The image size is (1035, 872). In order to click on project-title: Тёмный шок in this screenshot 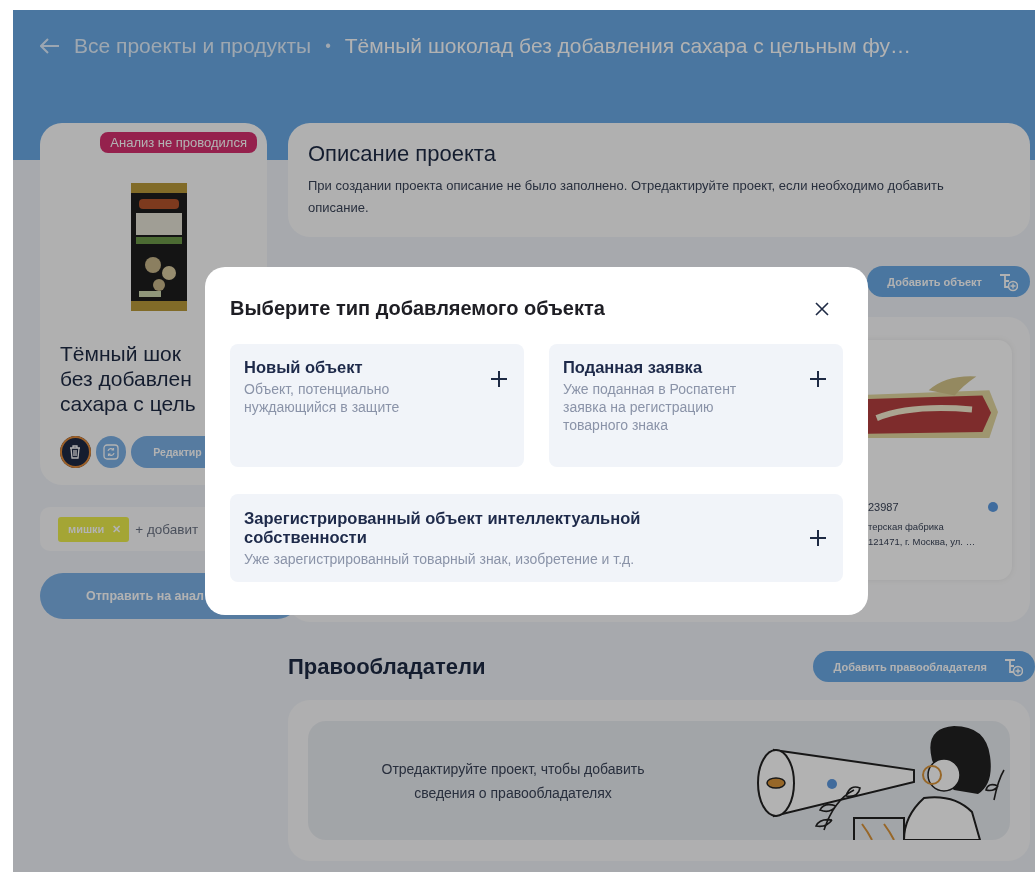, I will do `click(120, 353)`.